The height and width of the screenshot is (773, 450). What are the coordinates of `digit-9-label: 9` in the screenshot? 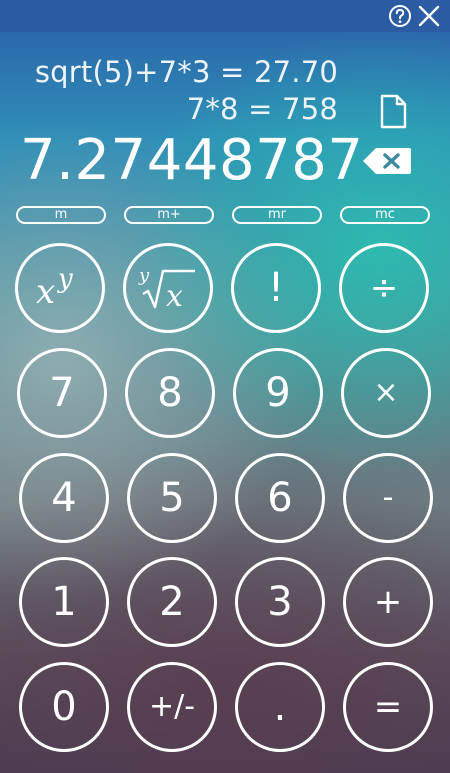 It's located at (278, 393).